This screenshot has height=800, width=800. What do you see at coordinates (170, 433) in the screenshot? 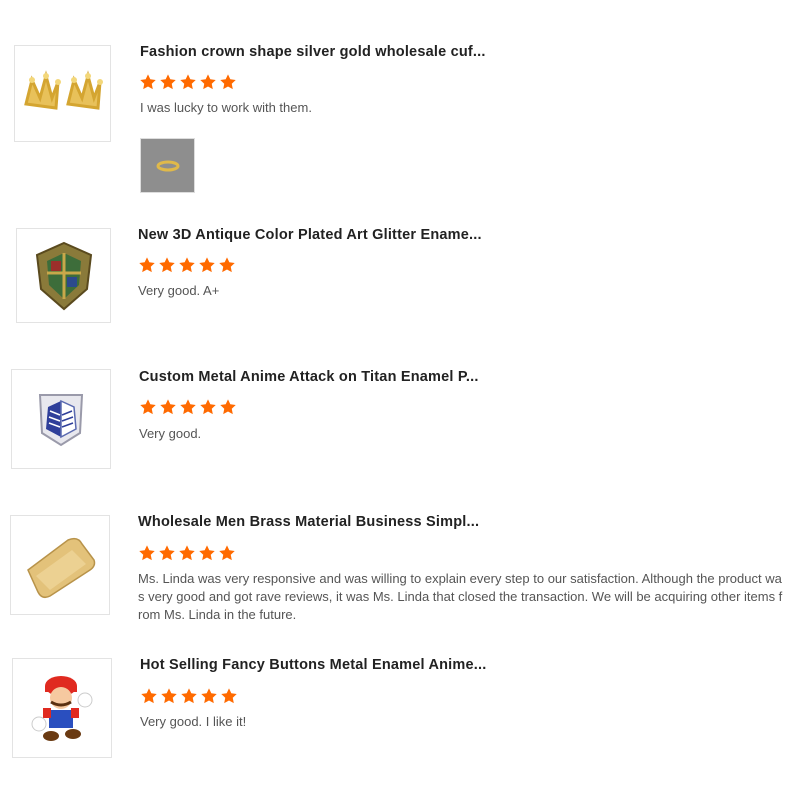
I see `review-comment: Very good.` at bounding box center [170, 433].